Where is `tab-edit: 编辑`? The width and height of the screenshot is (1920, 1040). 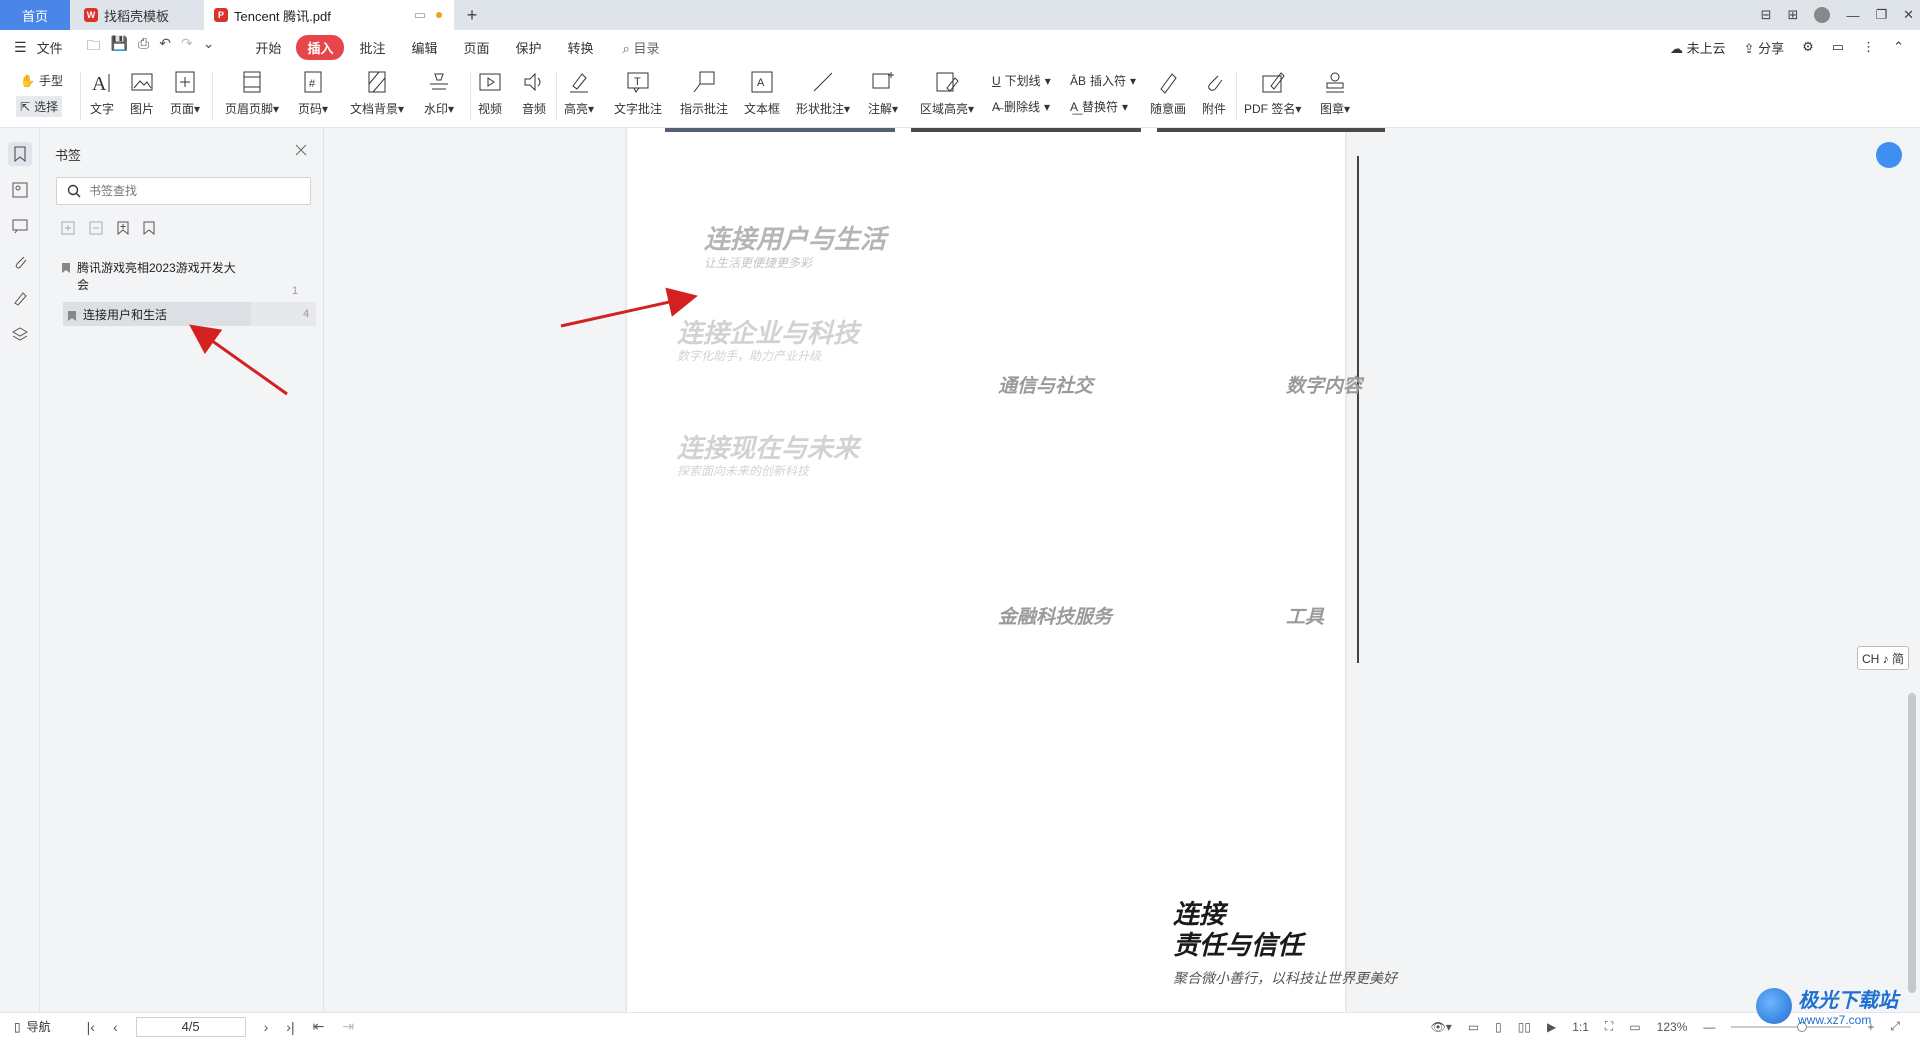 tab-edit: 编辑 is located at coordinates (424, 47).